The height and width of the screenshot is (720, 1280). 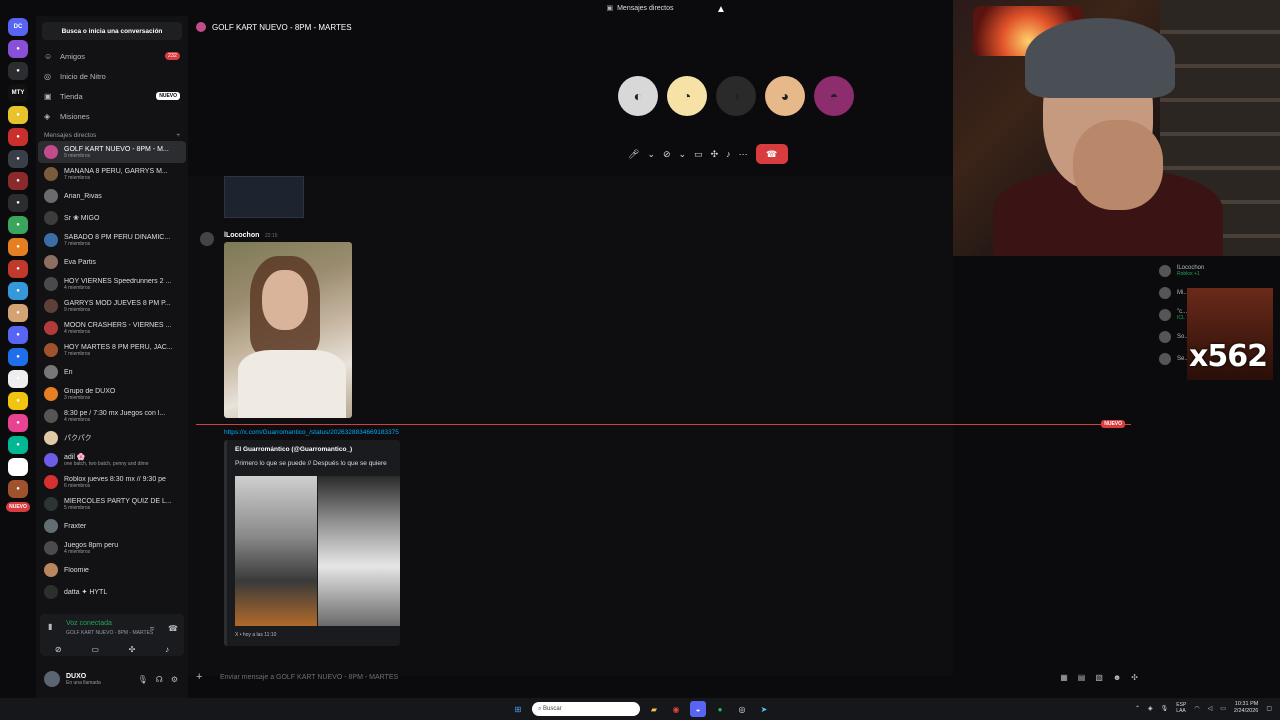 What do you see at coordinates (18, 507) in the screenshot?
I see `nuevo-pill: NUEVO` at bounding box center [18, 507].